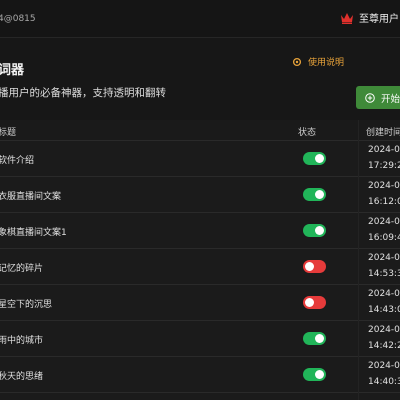 The height and width of the screenshot is (400, 400). Describe the element at coordinates (31, 197) in the screenshot. I see `row-title: 衣服直播间文案` at that location.